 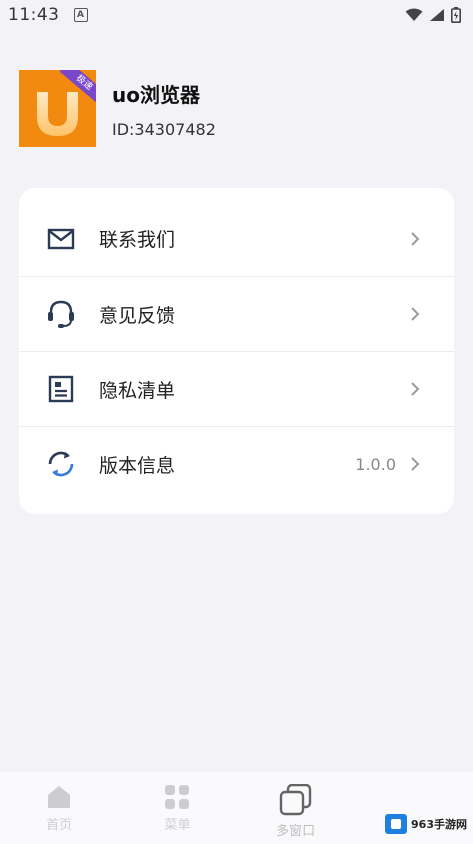 What do you see at coordinates (137, 240) in the screenshot?
I see `menu-item-label: 联系我们` at bounding box center [137, 240].